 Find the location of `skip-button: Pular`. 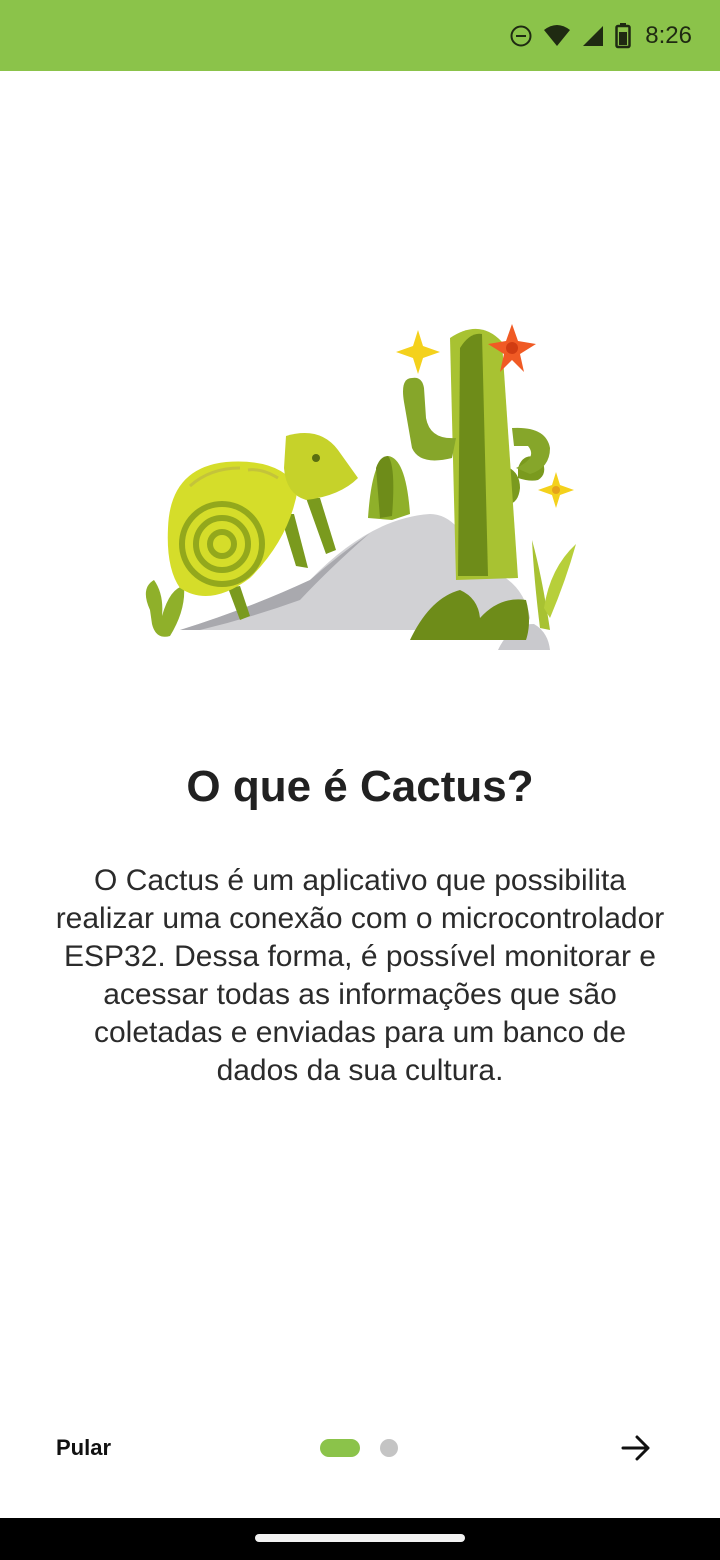

skip-button: Pular is located at coordinates (83, 1448).